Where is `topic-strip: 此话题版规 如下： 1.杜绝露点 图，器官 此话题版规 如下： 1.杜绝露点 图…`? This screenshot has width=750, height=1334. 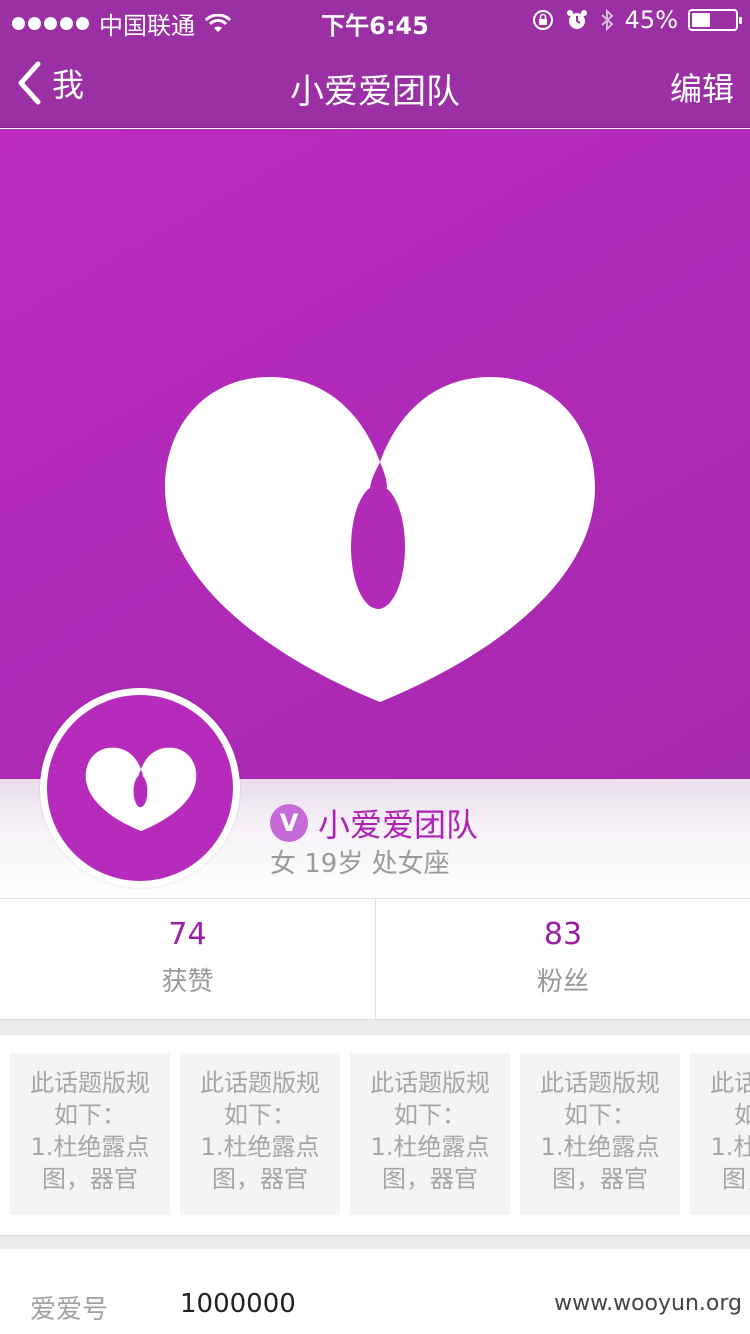
topic-strip: 此话题版规 如下： 1.杜绝露点 图，器官 此话题版规 如下： 1.杜绝露点 图… is located at coordinates (375, 1135).